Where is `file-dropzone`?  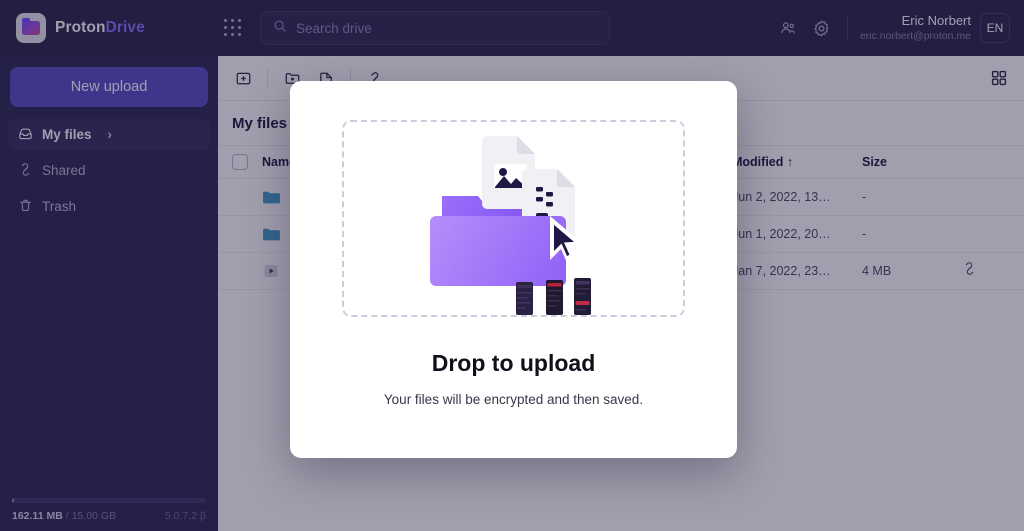 file-dropzone is located at coordinates (513, 218).